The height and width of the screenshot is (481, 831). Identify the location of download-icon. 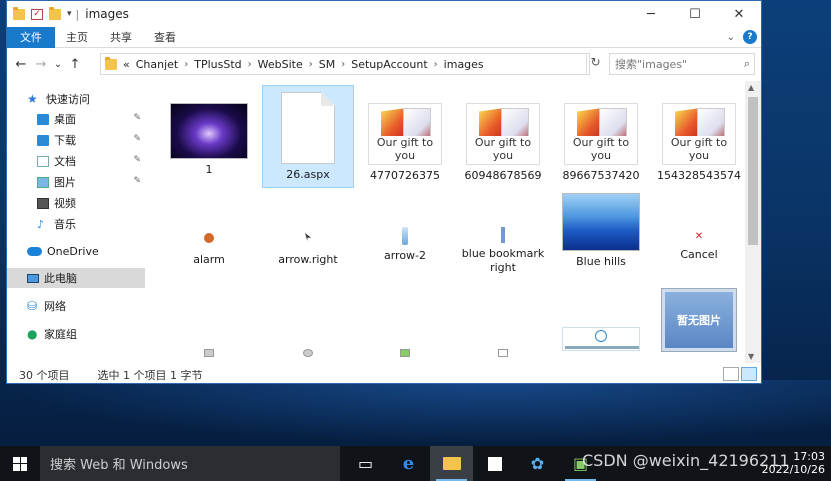
(43, 140).